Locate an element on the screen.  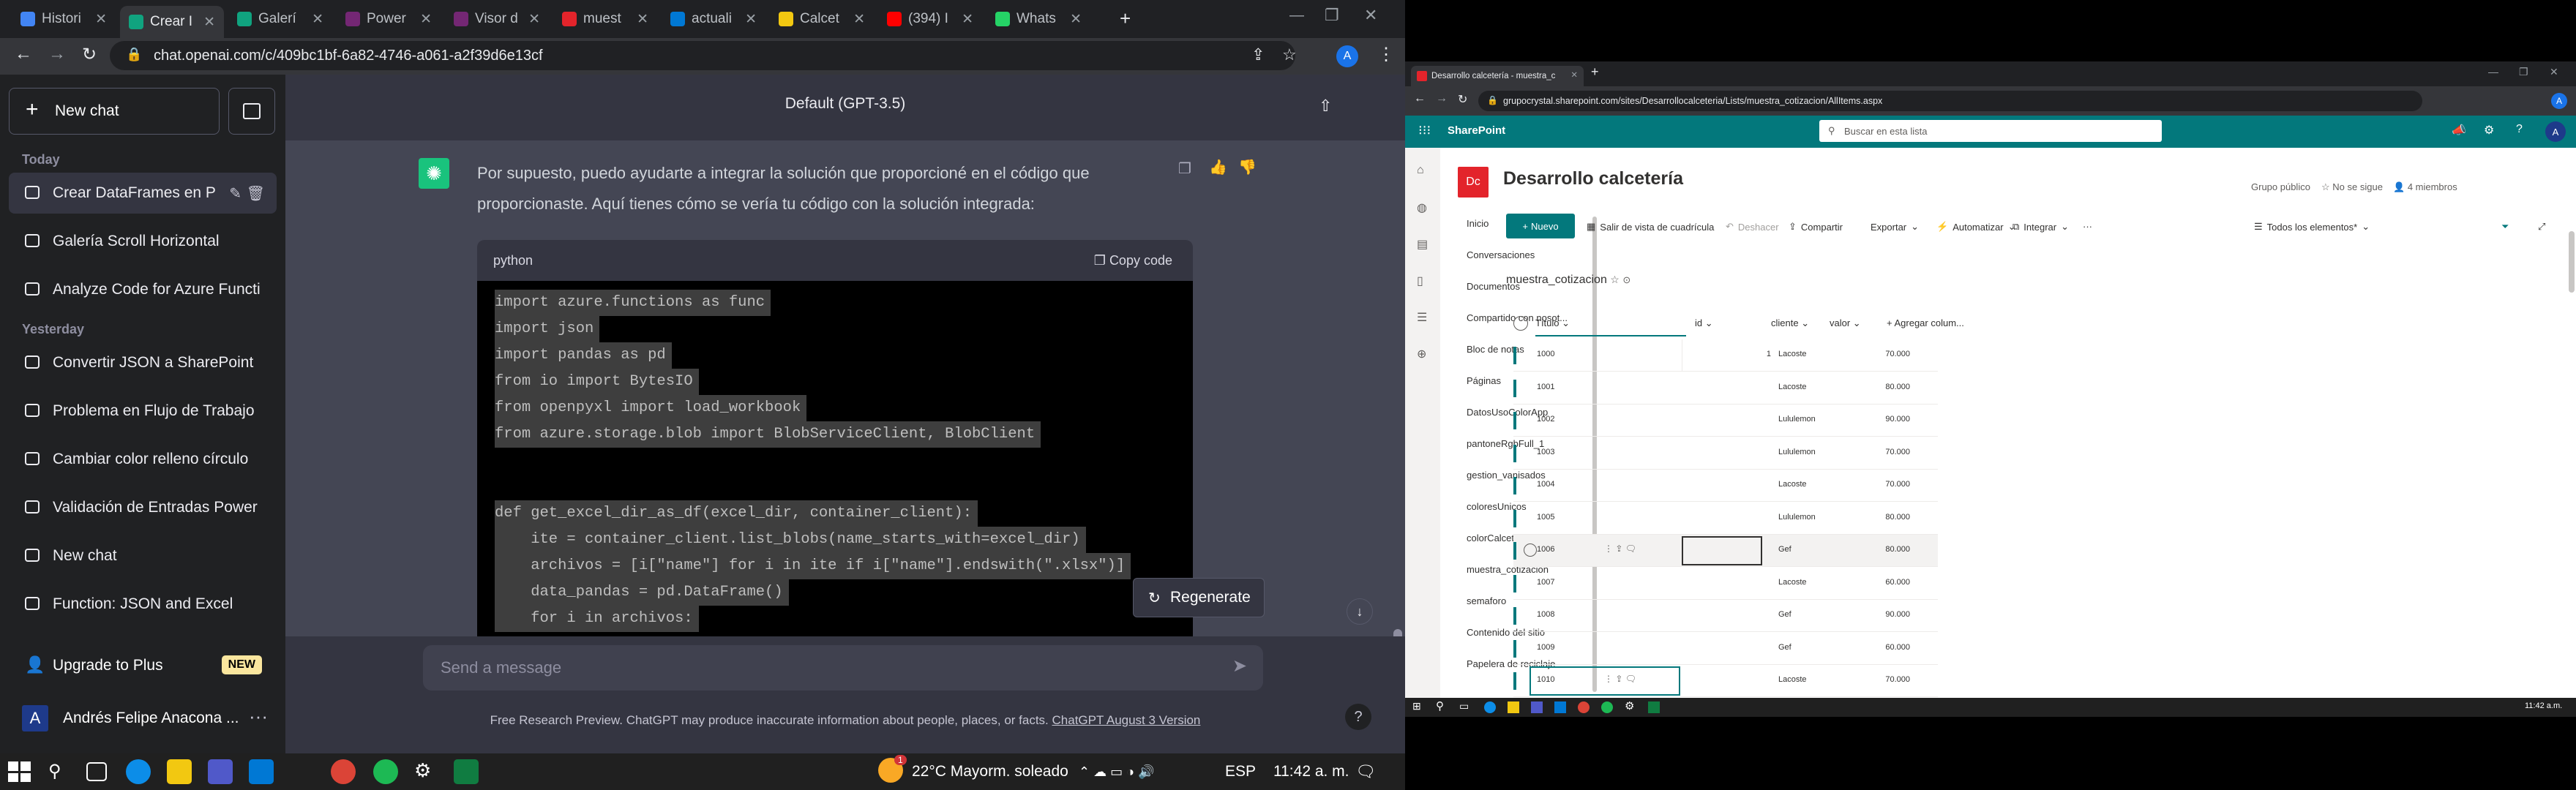
send-icon: ➤ is located at coordinates (1239, 666).